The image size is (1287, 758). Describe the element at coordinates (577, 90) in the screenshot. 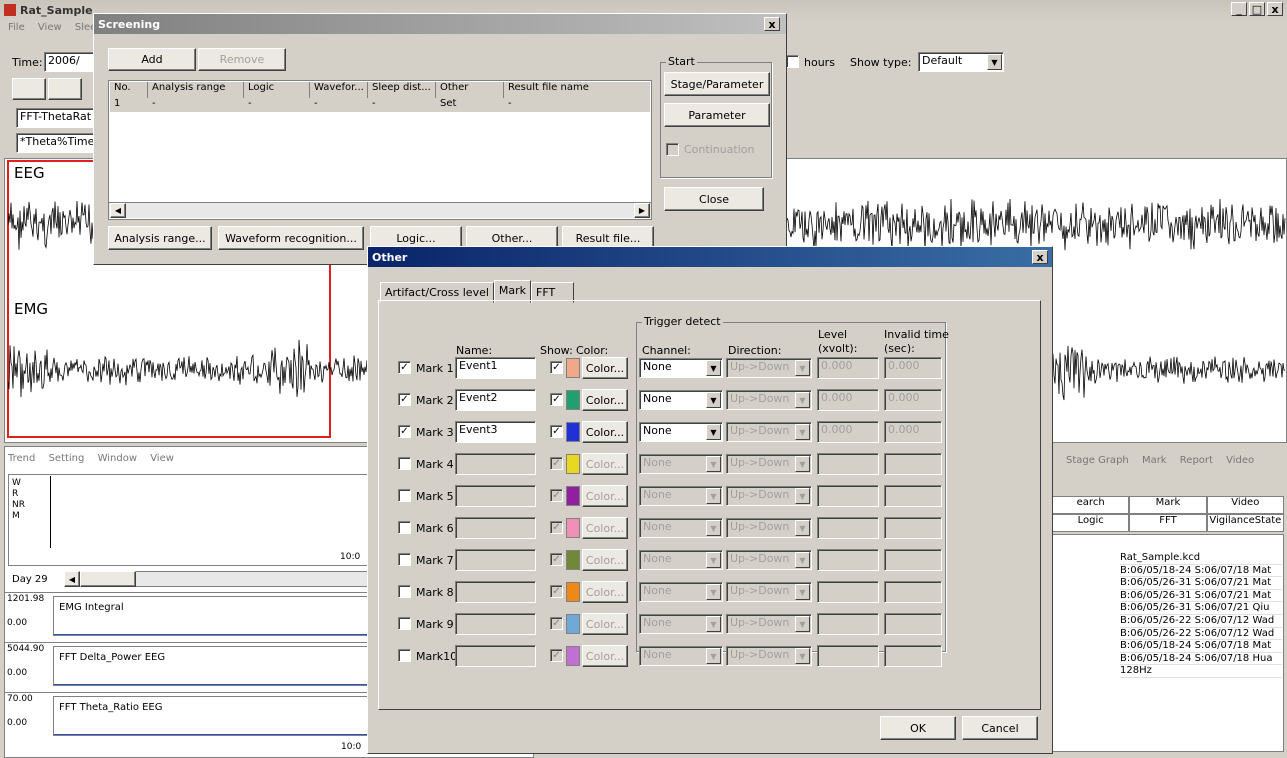

I see `col-result-file: Result file name` at that location.